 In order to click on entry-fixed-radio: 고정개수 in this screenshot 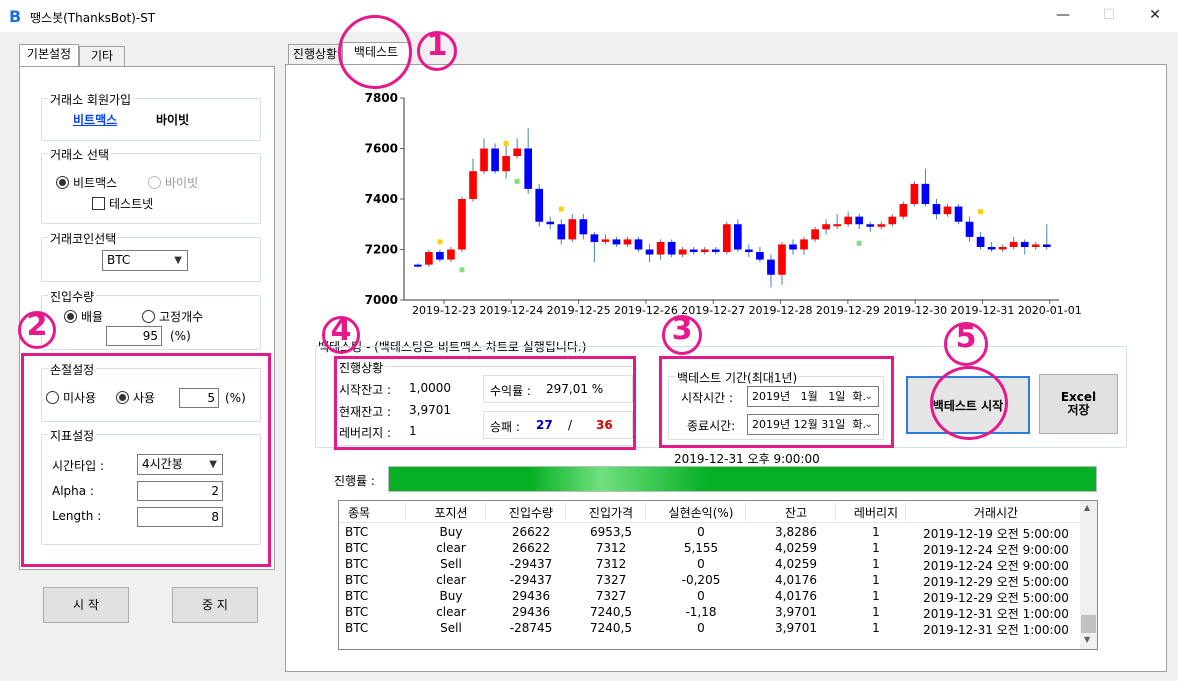, I will do `click(172, 316)`.